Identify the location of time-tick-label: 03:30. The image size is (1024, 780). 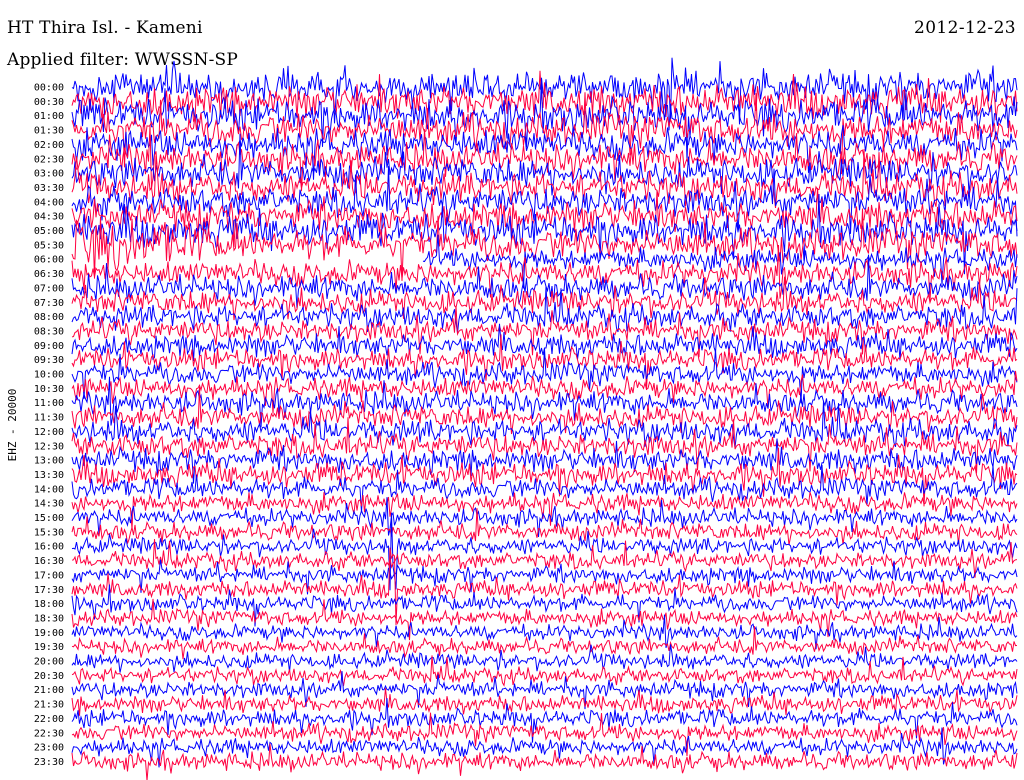
(49, 188).